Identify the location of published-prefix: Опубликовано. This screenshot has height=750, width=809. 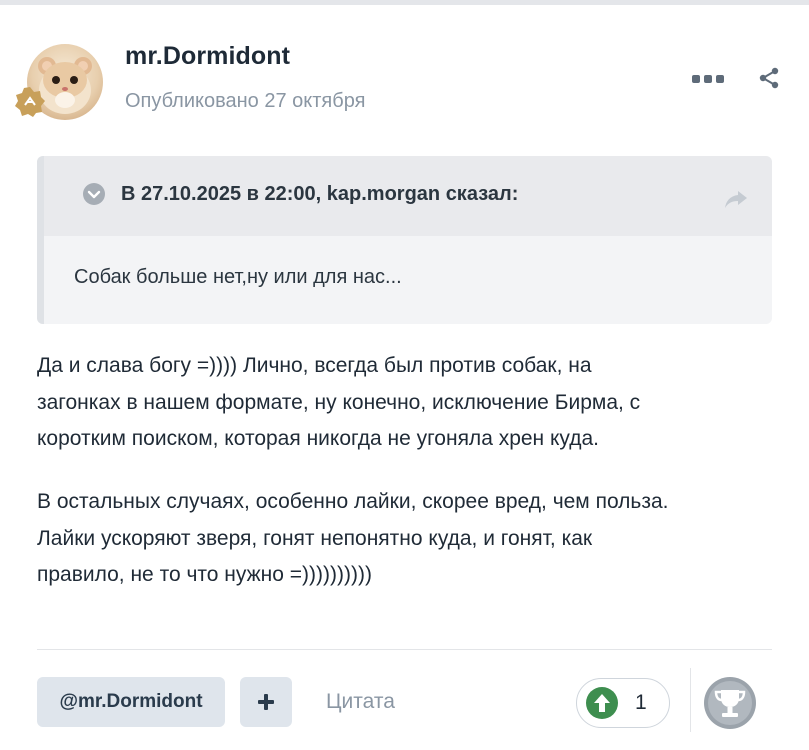
(192, 101).